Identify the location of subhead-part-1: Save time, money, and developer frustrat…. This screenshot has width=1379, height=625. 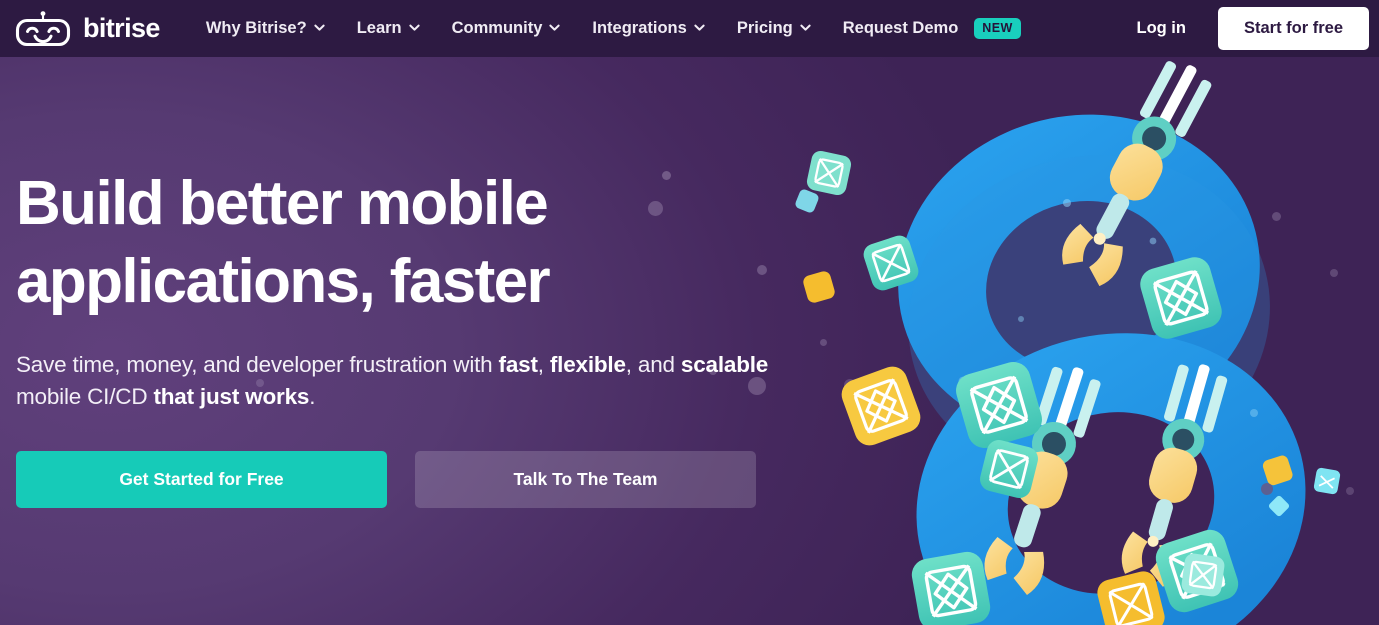
(257, 365).